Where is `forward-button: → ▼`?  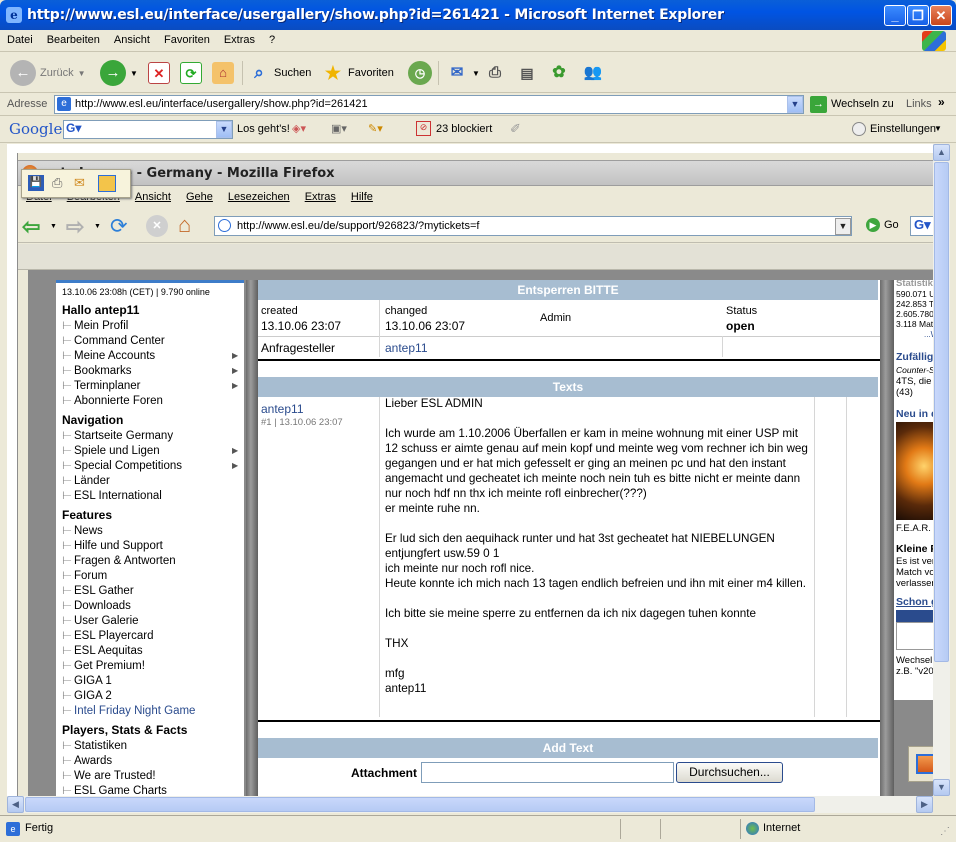
forward-button: → ▼ is located at coordinates (119, 73).